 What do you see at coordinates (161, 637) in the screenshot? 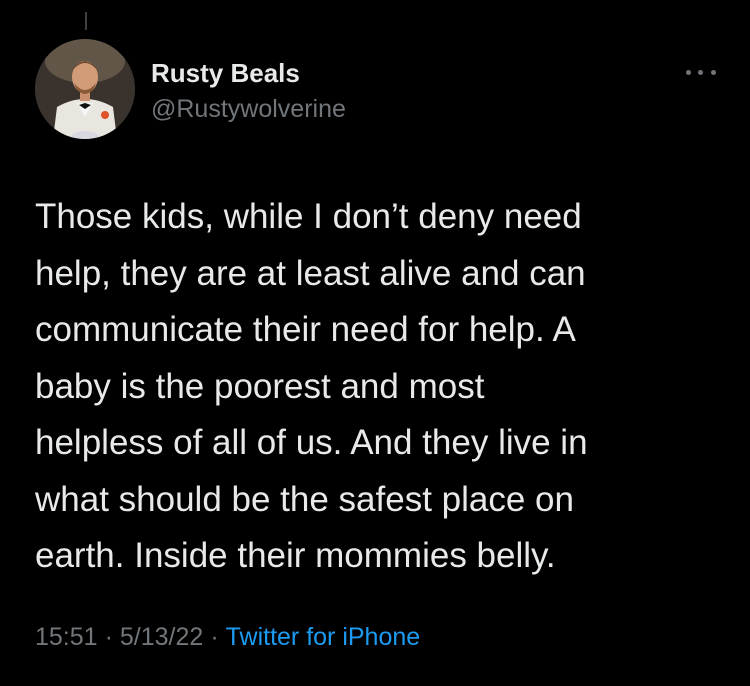
I see `tweet-date: 5/13/22` at bounding box center [161, 637].